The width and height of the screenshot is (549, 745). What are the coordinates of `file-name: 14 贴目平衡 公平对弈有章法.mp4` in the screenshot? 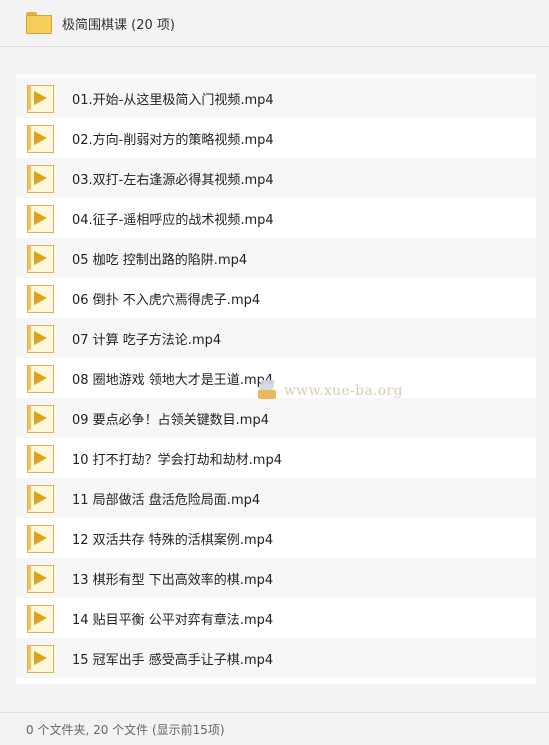 It's located at (173, 620).